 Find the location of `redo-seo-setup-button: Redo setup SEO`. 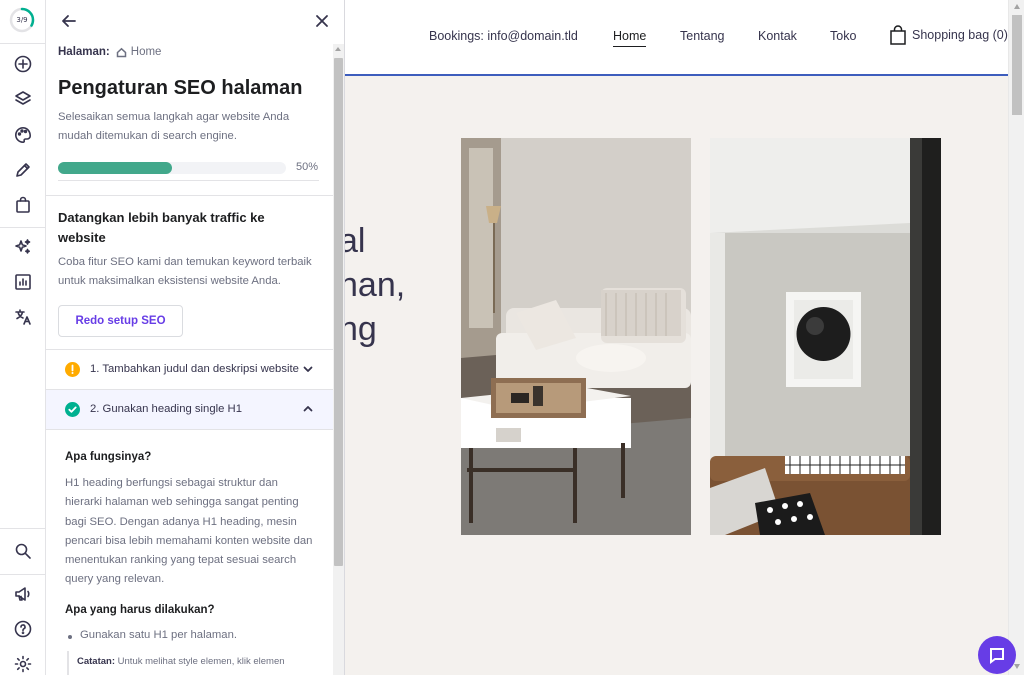

redo-seo-setup-button: Redo setup SEO is located at coordinates (120, 321).